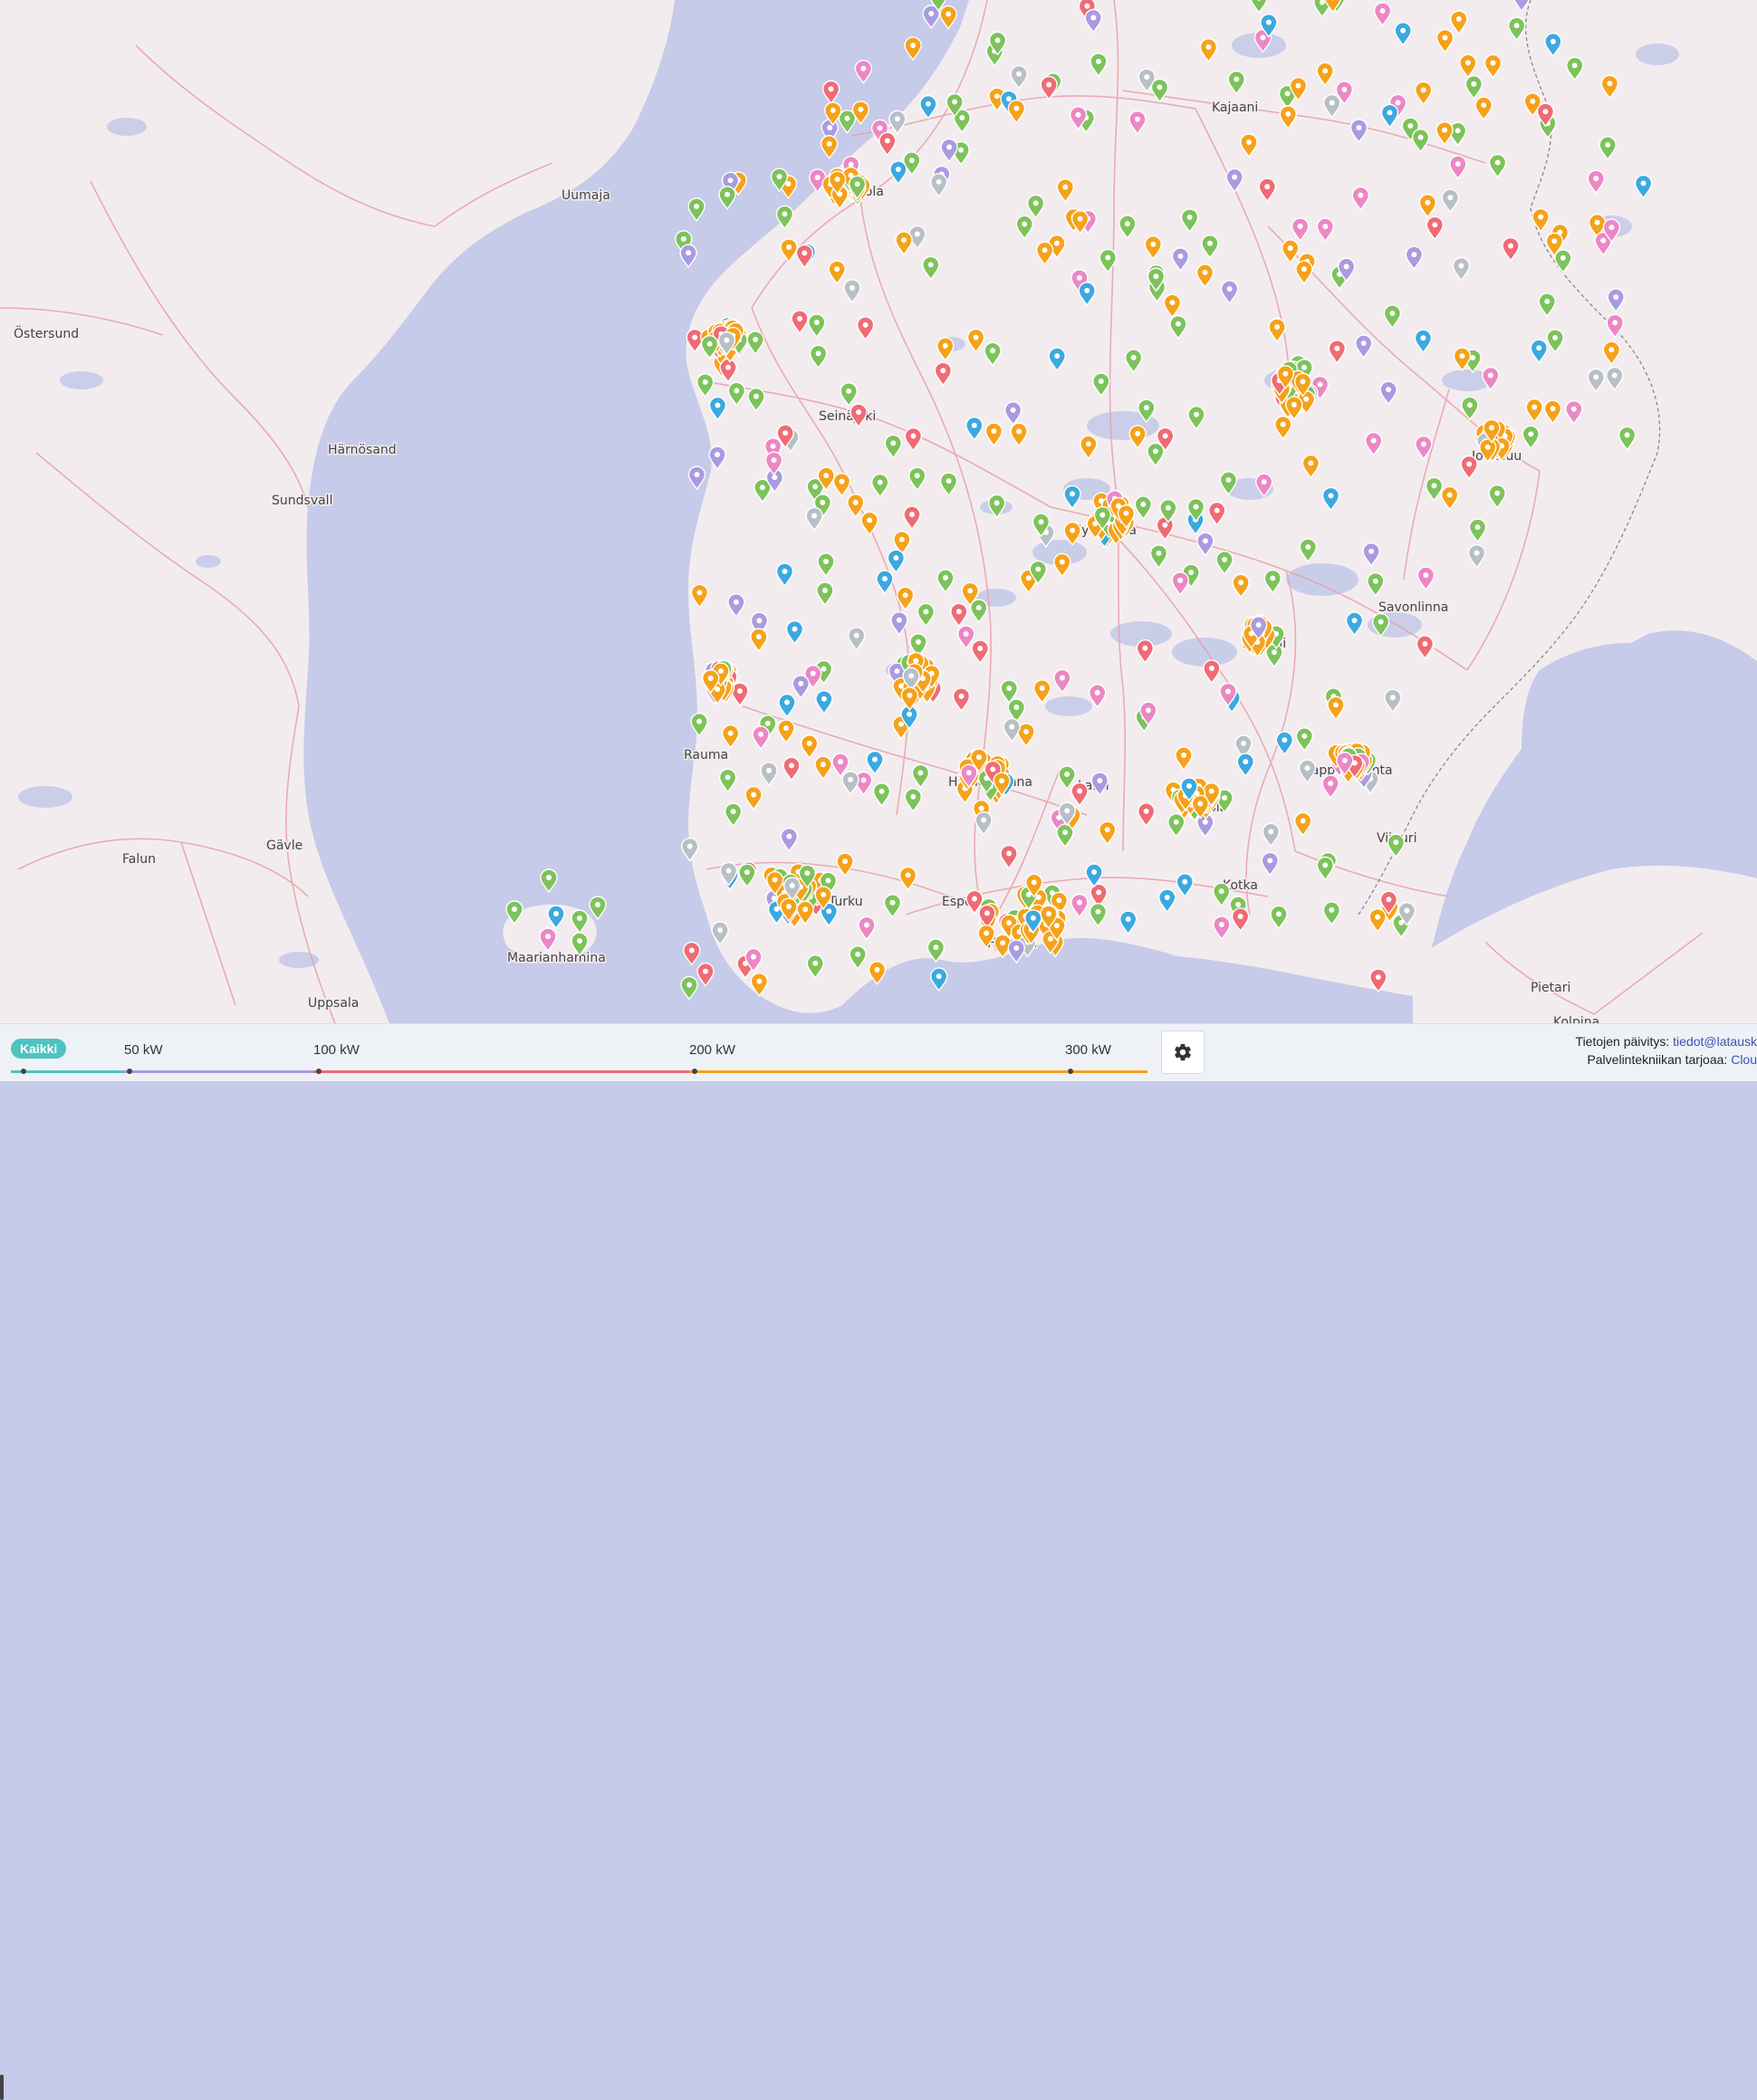 The height and width of the screenshot is (2100, 1757). Describe the element at coordinates (38, 1049) in the screenshot. I see `power-filter-all-pill: Kaikki` at that location.